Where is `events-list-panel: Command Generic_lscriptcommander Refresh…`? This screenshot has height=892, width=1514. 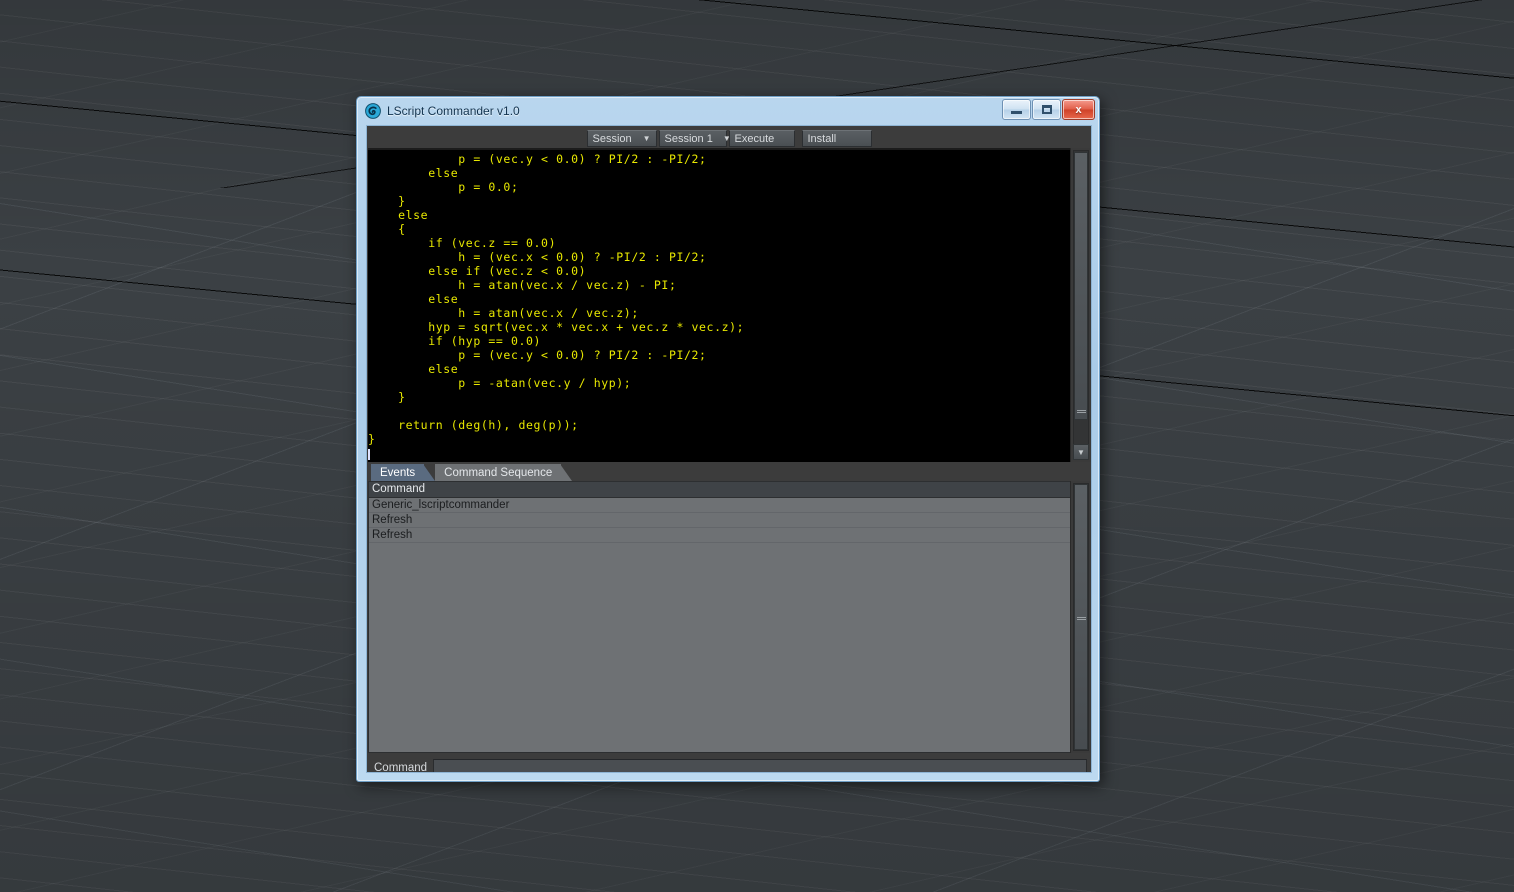 events-list-panel: Command Generic_lscriptcommander Refresh… is located at coordinates (719, 617).